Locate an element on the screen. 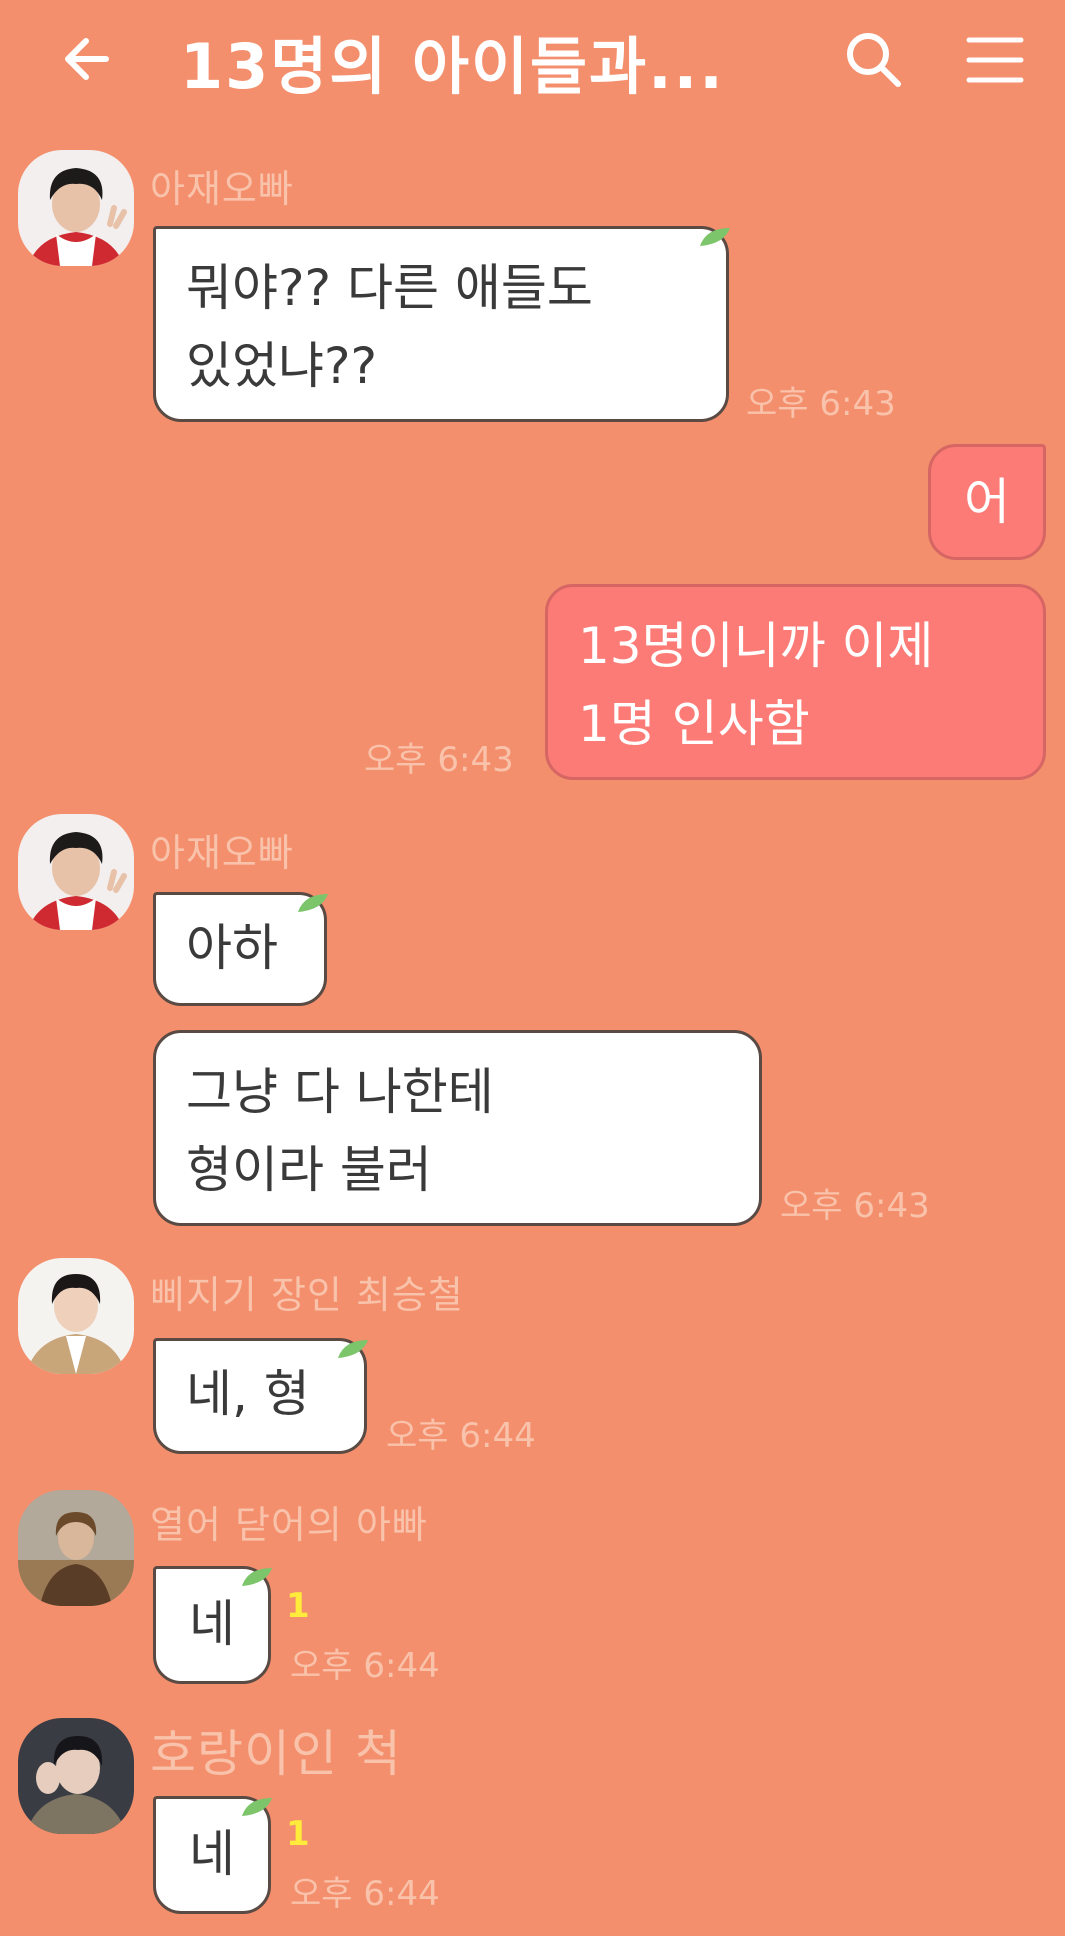 The height and width of the screenshot is (1936, 1065). sender-name: 호랑이인 척 is located at coordinates (276, 1754).